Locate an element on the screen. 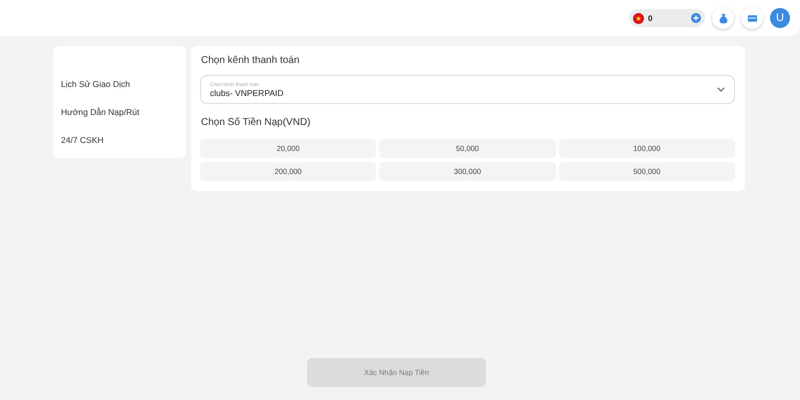 This screenshot has width=800, height=400. sidebar-item: Lịch Sử Giao Dịch is located at coordinates (119, 84).